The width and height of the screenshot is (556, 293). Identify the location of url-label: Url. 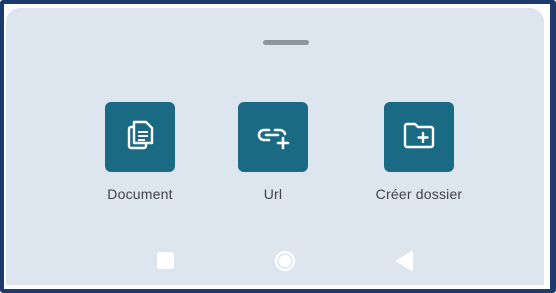
(273, 194).